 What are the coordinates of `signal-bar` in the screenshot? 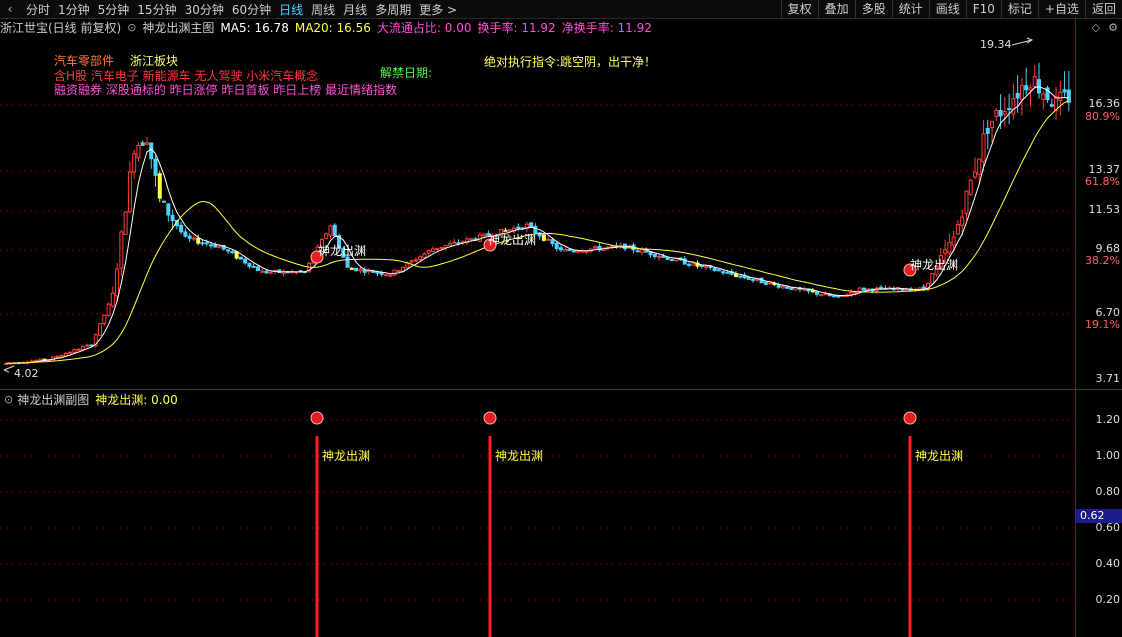 It's located at (910, 536).